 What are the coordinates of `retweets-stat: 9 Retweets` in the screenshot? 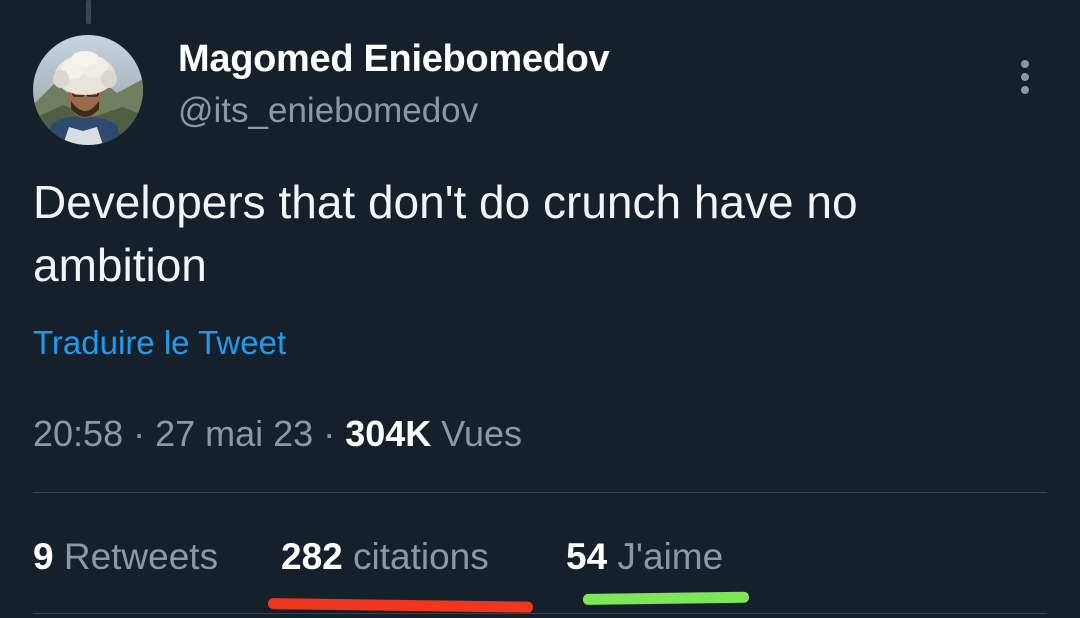 It's located at (125, 557).